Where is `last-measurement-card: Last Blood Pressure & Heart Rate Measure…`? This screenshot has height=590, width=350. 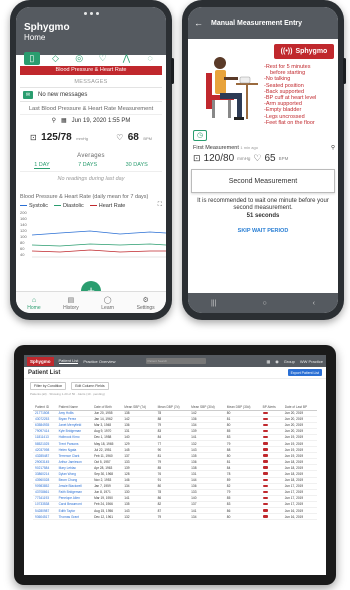
last-measurement-card: Last Blood Pressure & Heart Rate Measure… is located at coordinates (91, 124).